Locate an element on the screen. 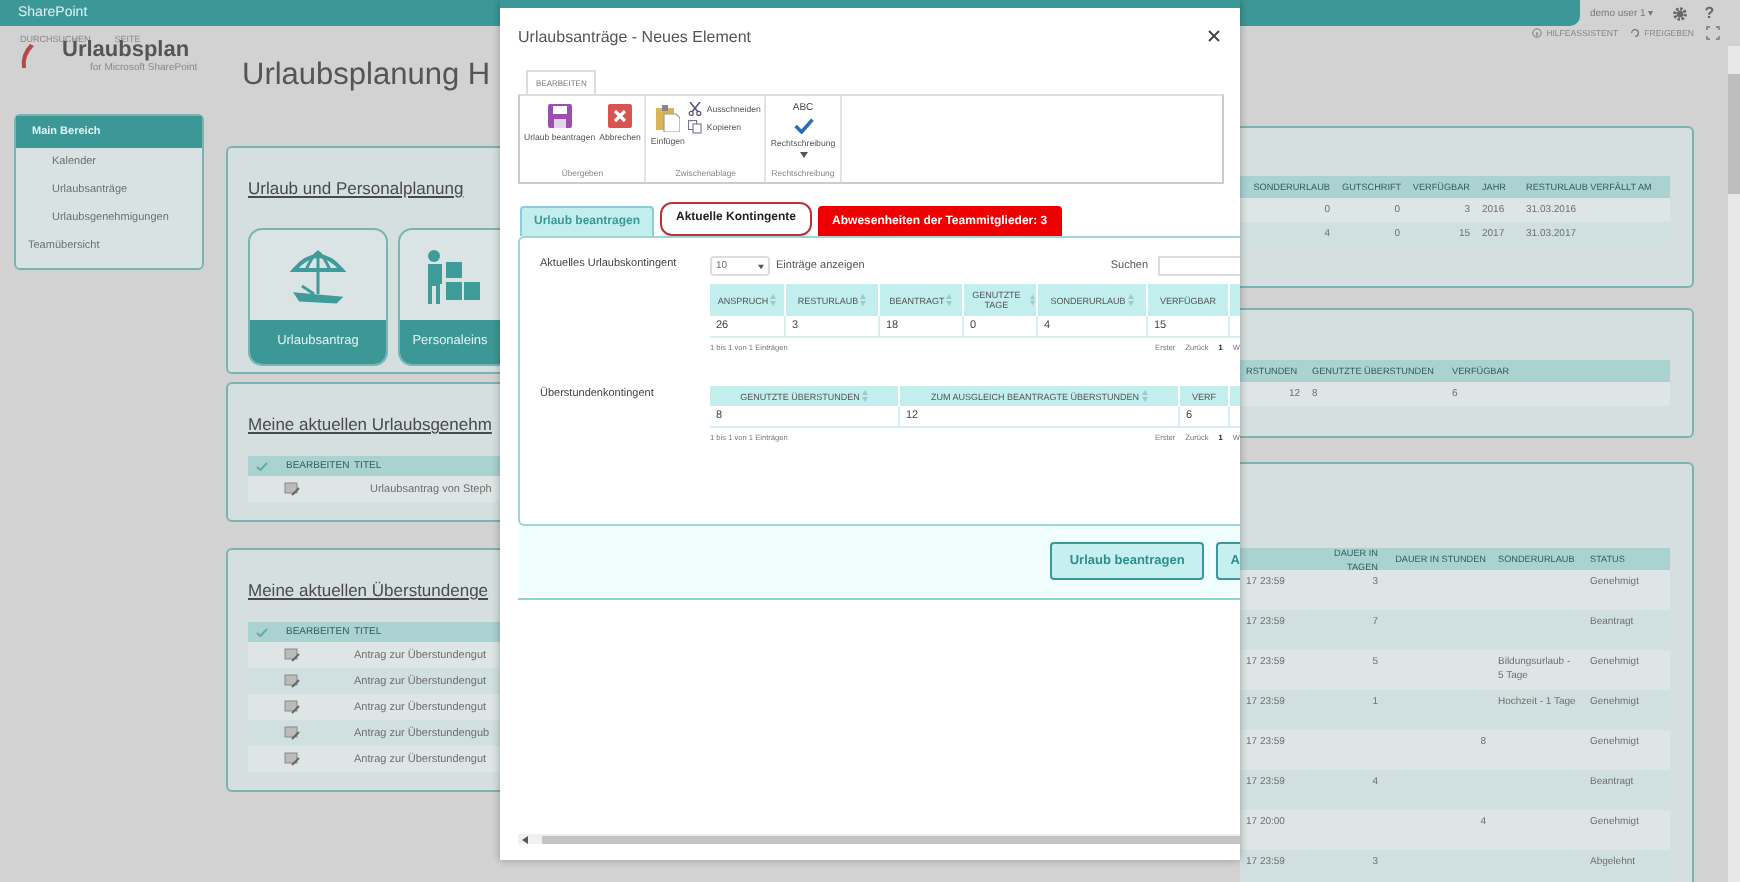 The height and width of the screenshot is (882, 1740). card-title: Urlaub und Personalplanung is located at coordinates (356, 188).